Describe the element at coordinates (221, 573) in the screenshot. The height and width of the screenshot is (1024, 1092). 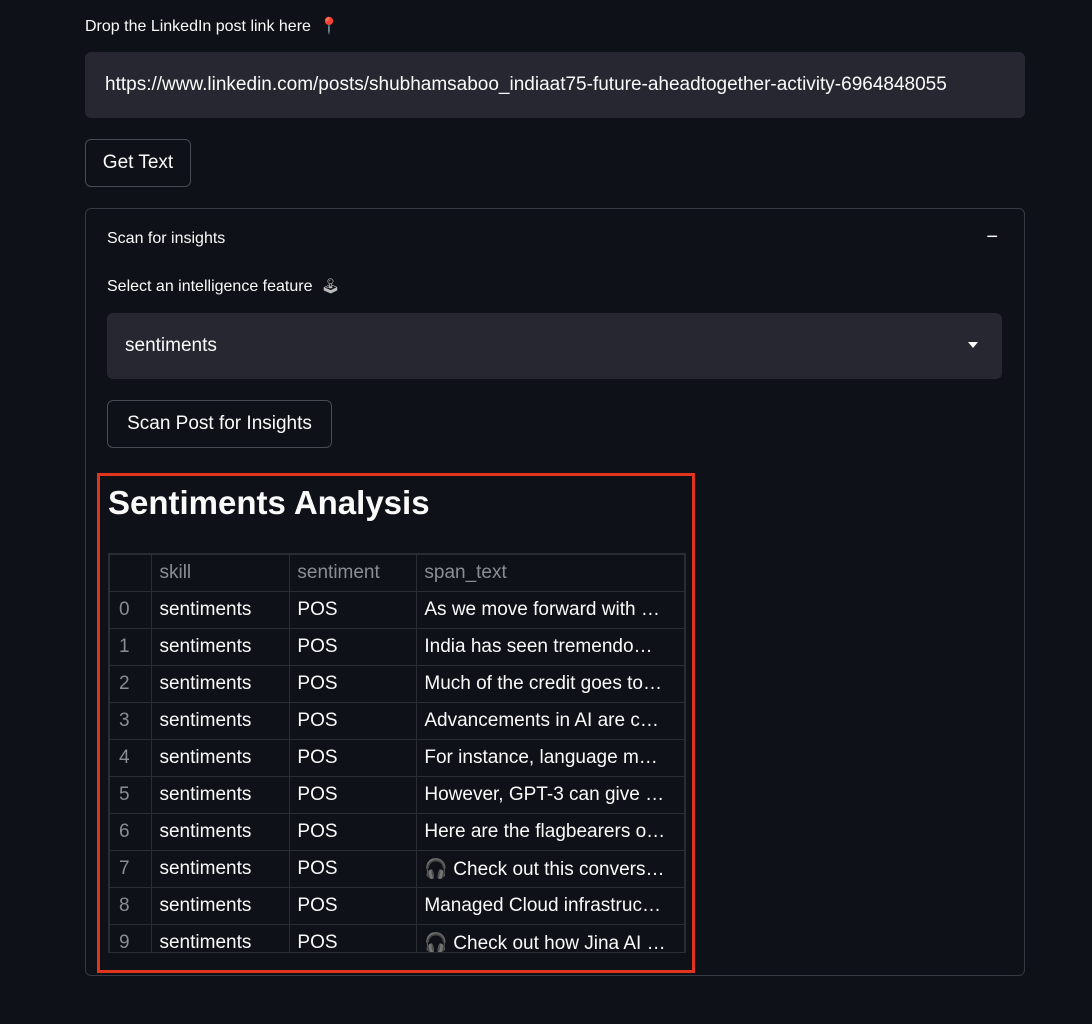
I see `column-header-skill: skill` at that location.